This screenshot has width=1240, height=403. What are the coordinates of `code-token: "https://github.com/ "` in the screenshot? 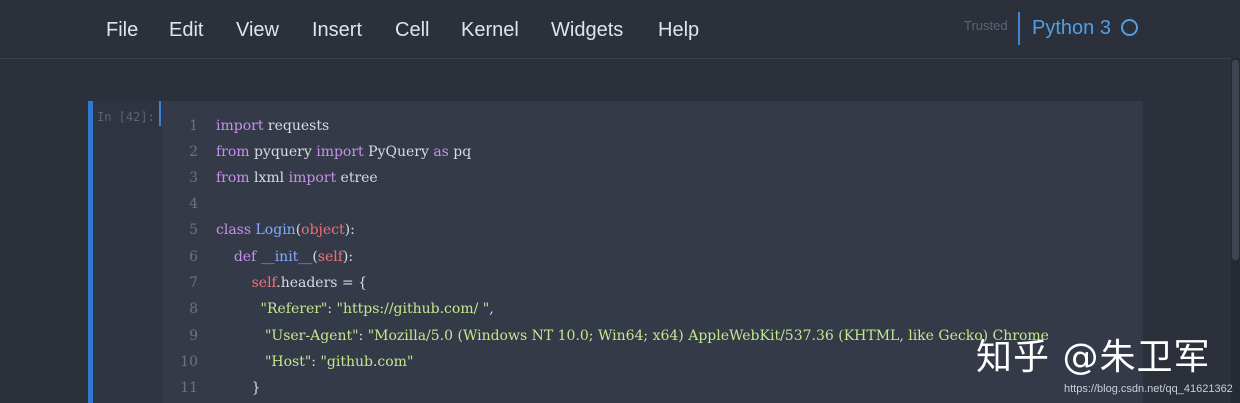 It's located at (413, 309).